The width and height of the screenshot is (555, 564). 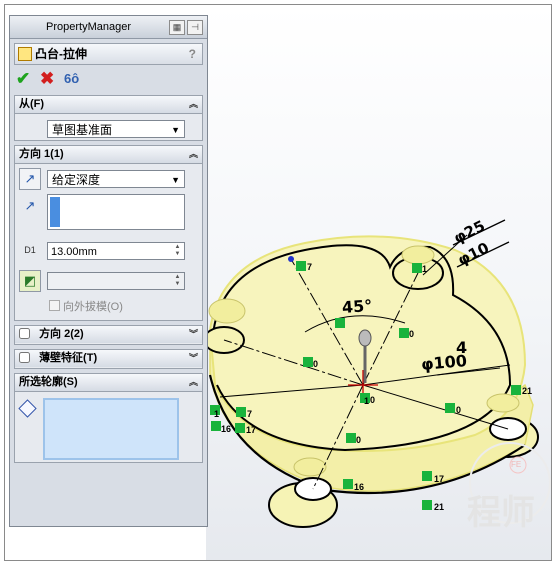 What do you see at coordinates (76, 180) in the screenshot?
I see `end-condition-value: 给定深度` at bounding box center [76, 180].